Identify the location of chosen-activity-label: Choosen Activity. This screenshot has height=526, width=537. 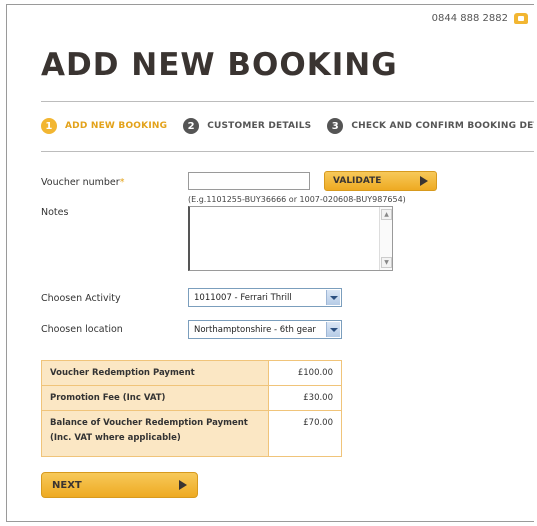
(81, 298).